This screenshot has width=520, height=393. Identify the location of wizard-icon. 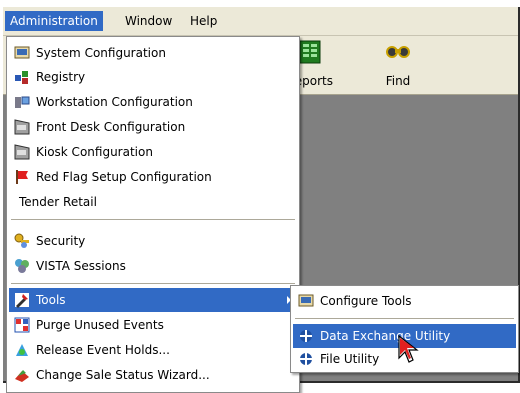
(22, 376).